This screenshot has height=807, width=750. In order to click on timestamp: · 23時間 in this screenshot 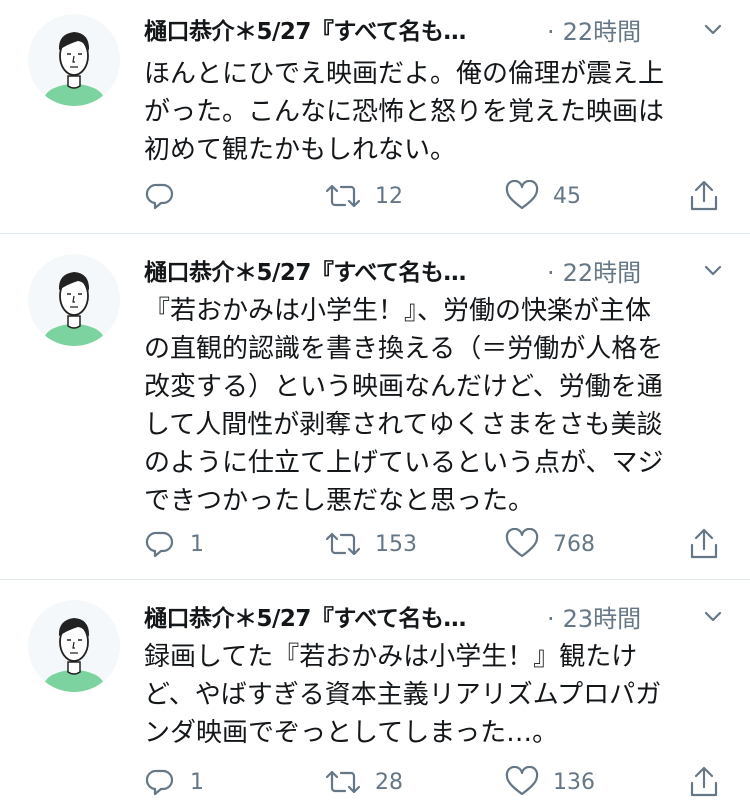, I will do `click(594, 616)`.